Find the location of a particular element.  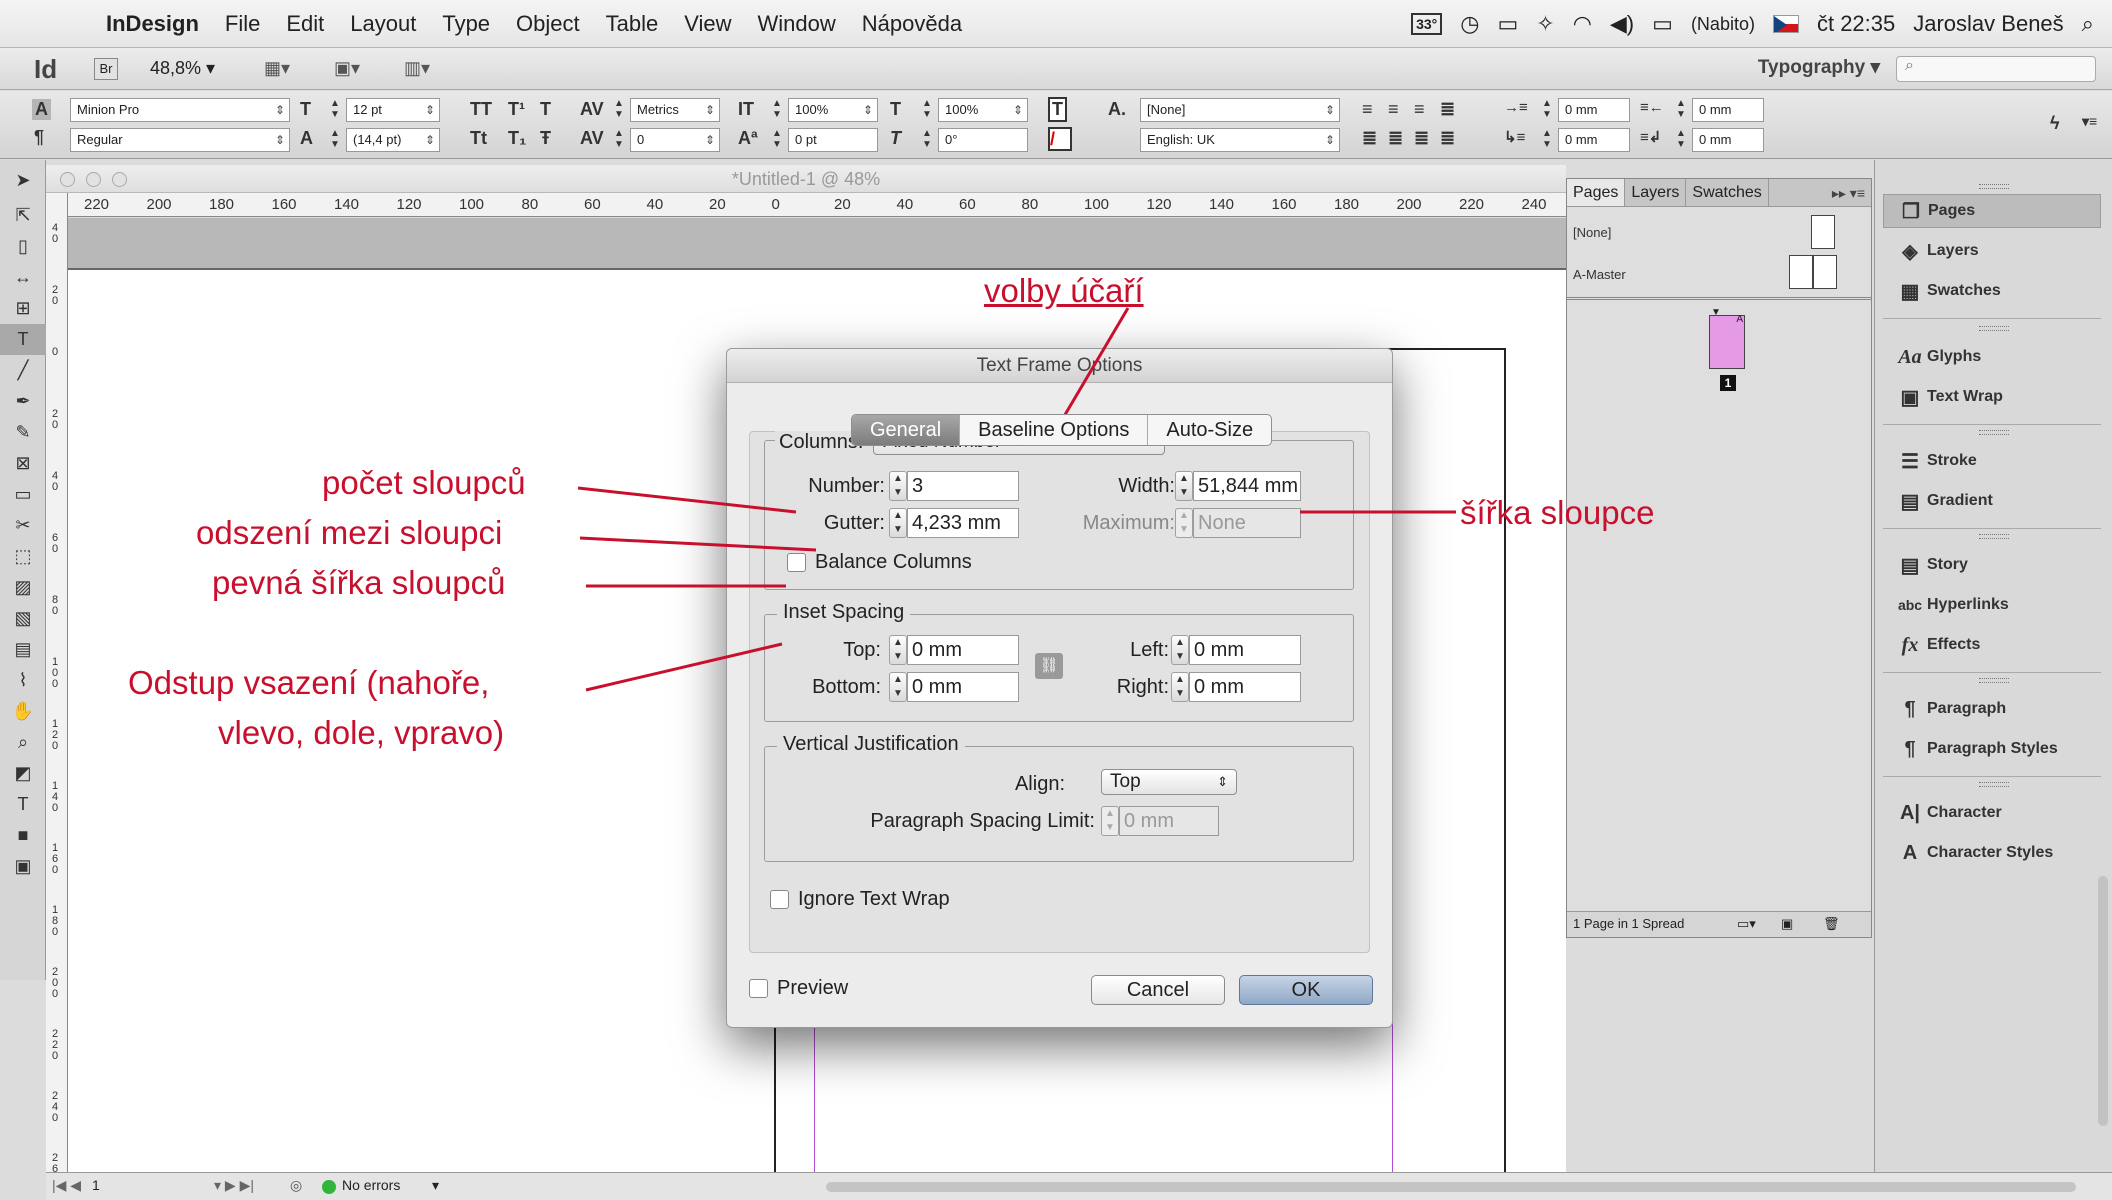

strikethrough-icon: Ŧ is located at coordinates (545, 138).